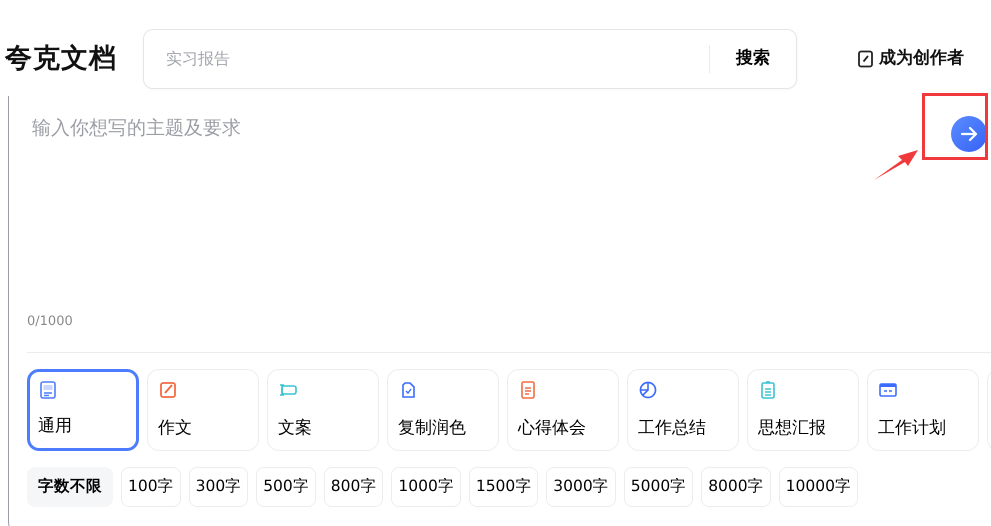  I want to click on category-card: 思想汇报, so click(803, 409).